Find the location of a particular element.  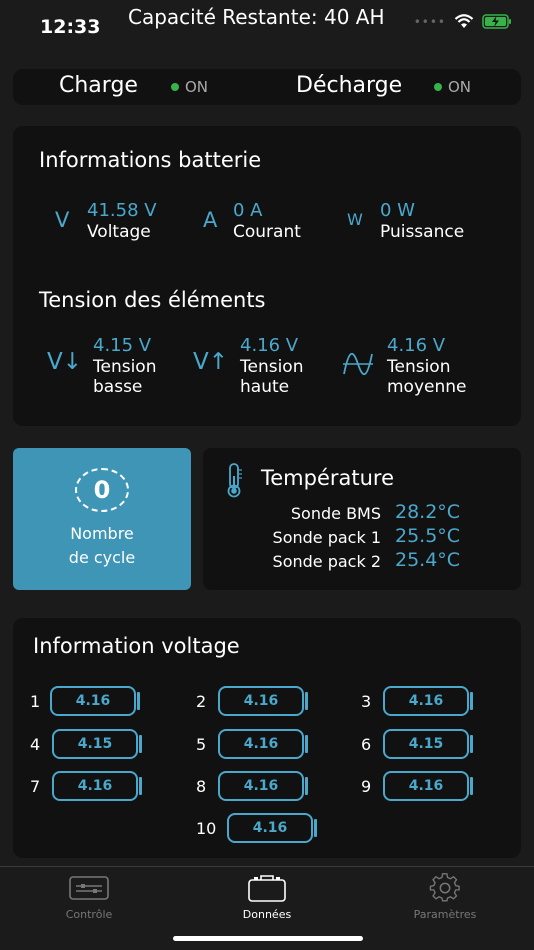

tab-label: Paramètres is located at coordinates (445, 914).